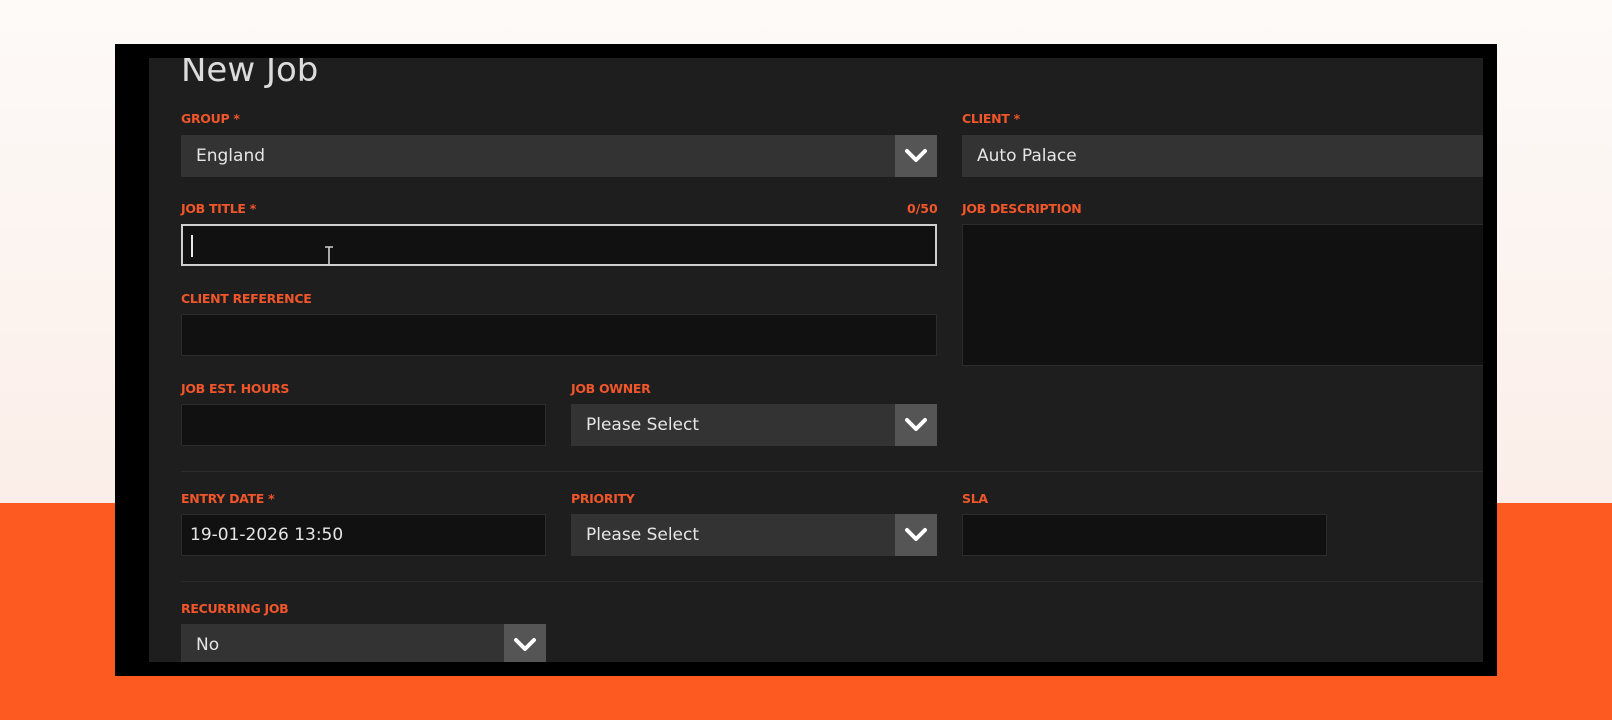  Describe the element at coordinates (210, 118) in the screenshot. I see `group-label: GROUP *` at that location.